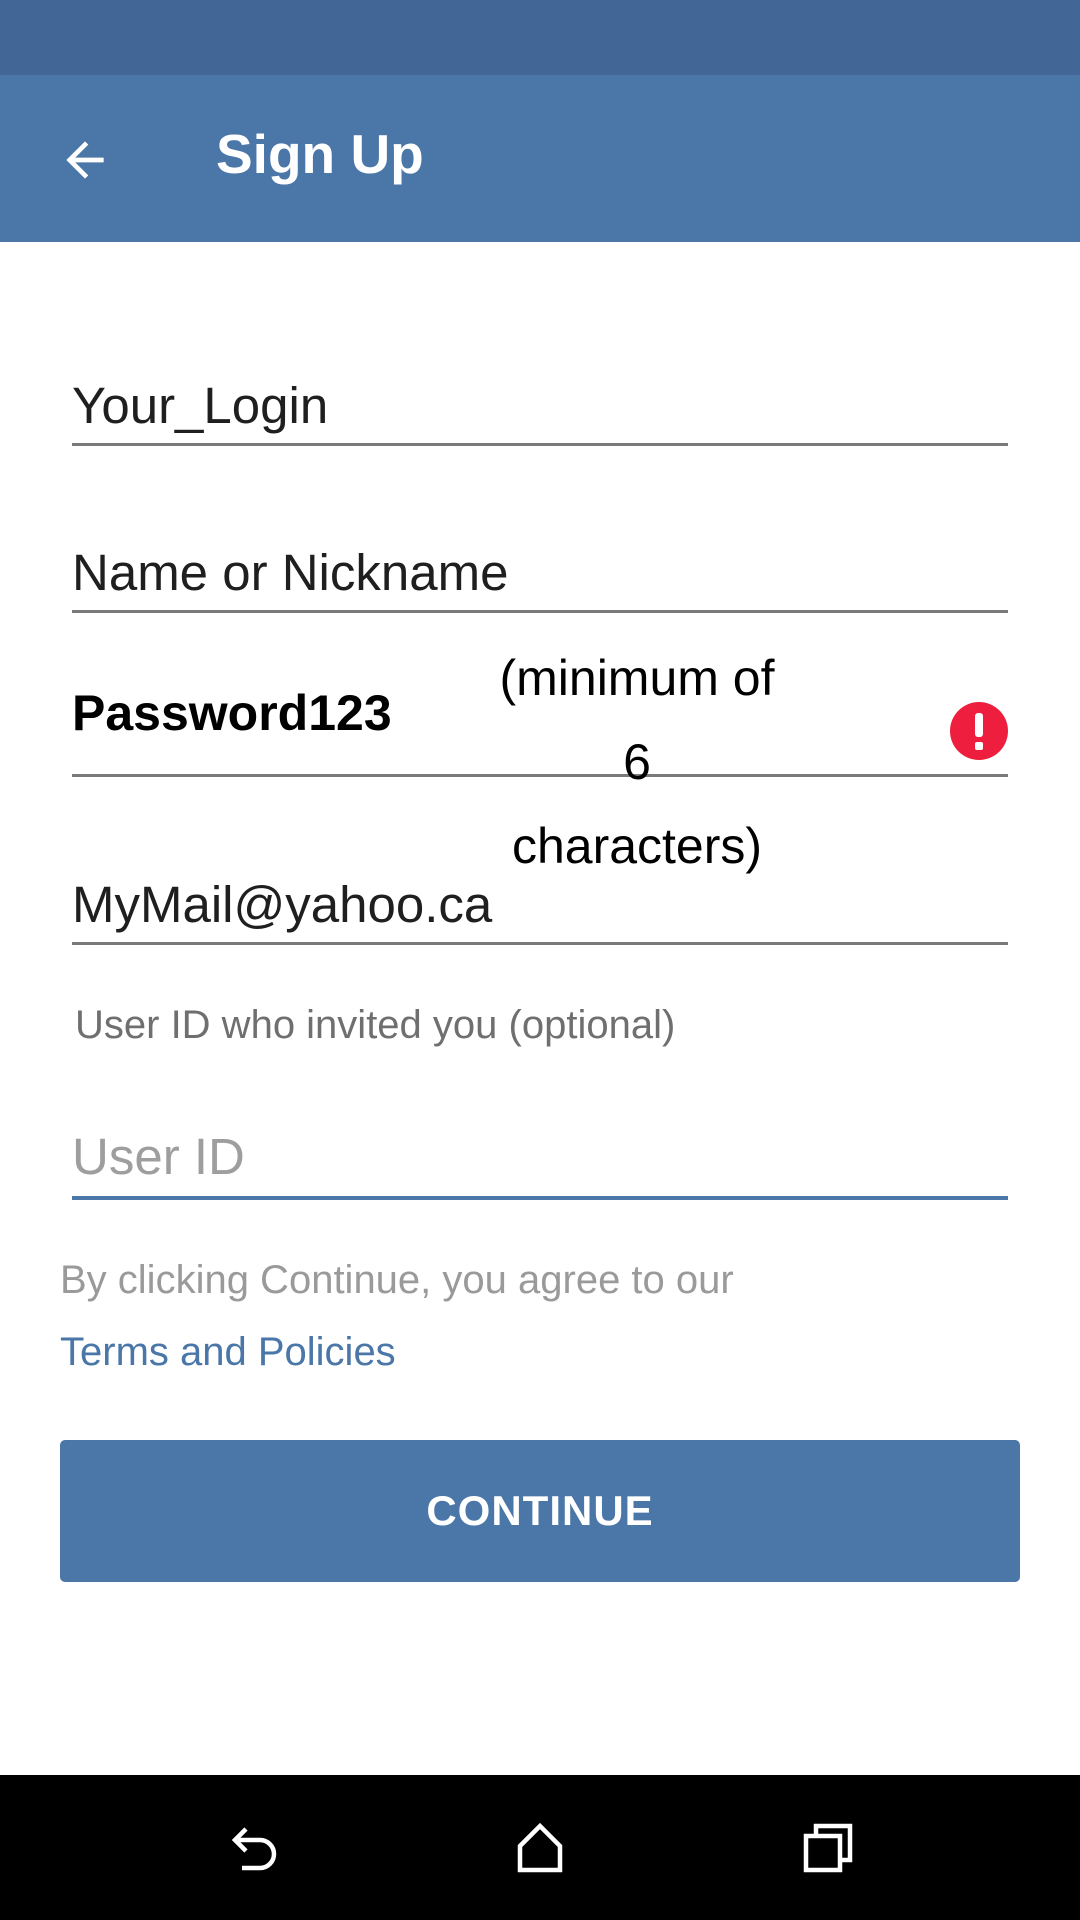 The width and height of the screenshot is (1080, 1920). What do you see at coordinates (637, 678) in the screenshot?
I see `password-hint-line1: (minimum of` at bounding box center [637, 678].